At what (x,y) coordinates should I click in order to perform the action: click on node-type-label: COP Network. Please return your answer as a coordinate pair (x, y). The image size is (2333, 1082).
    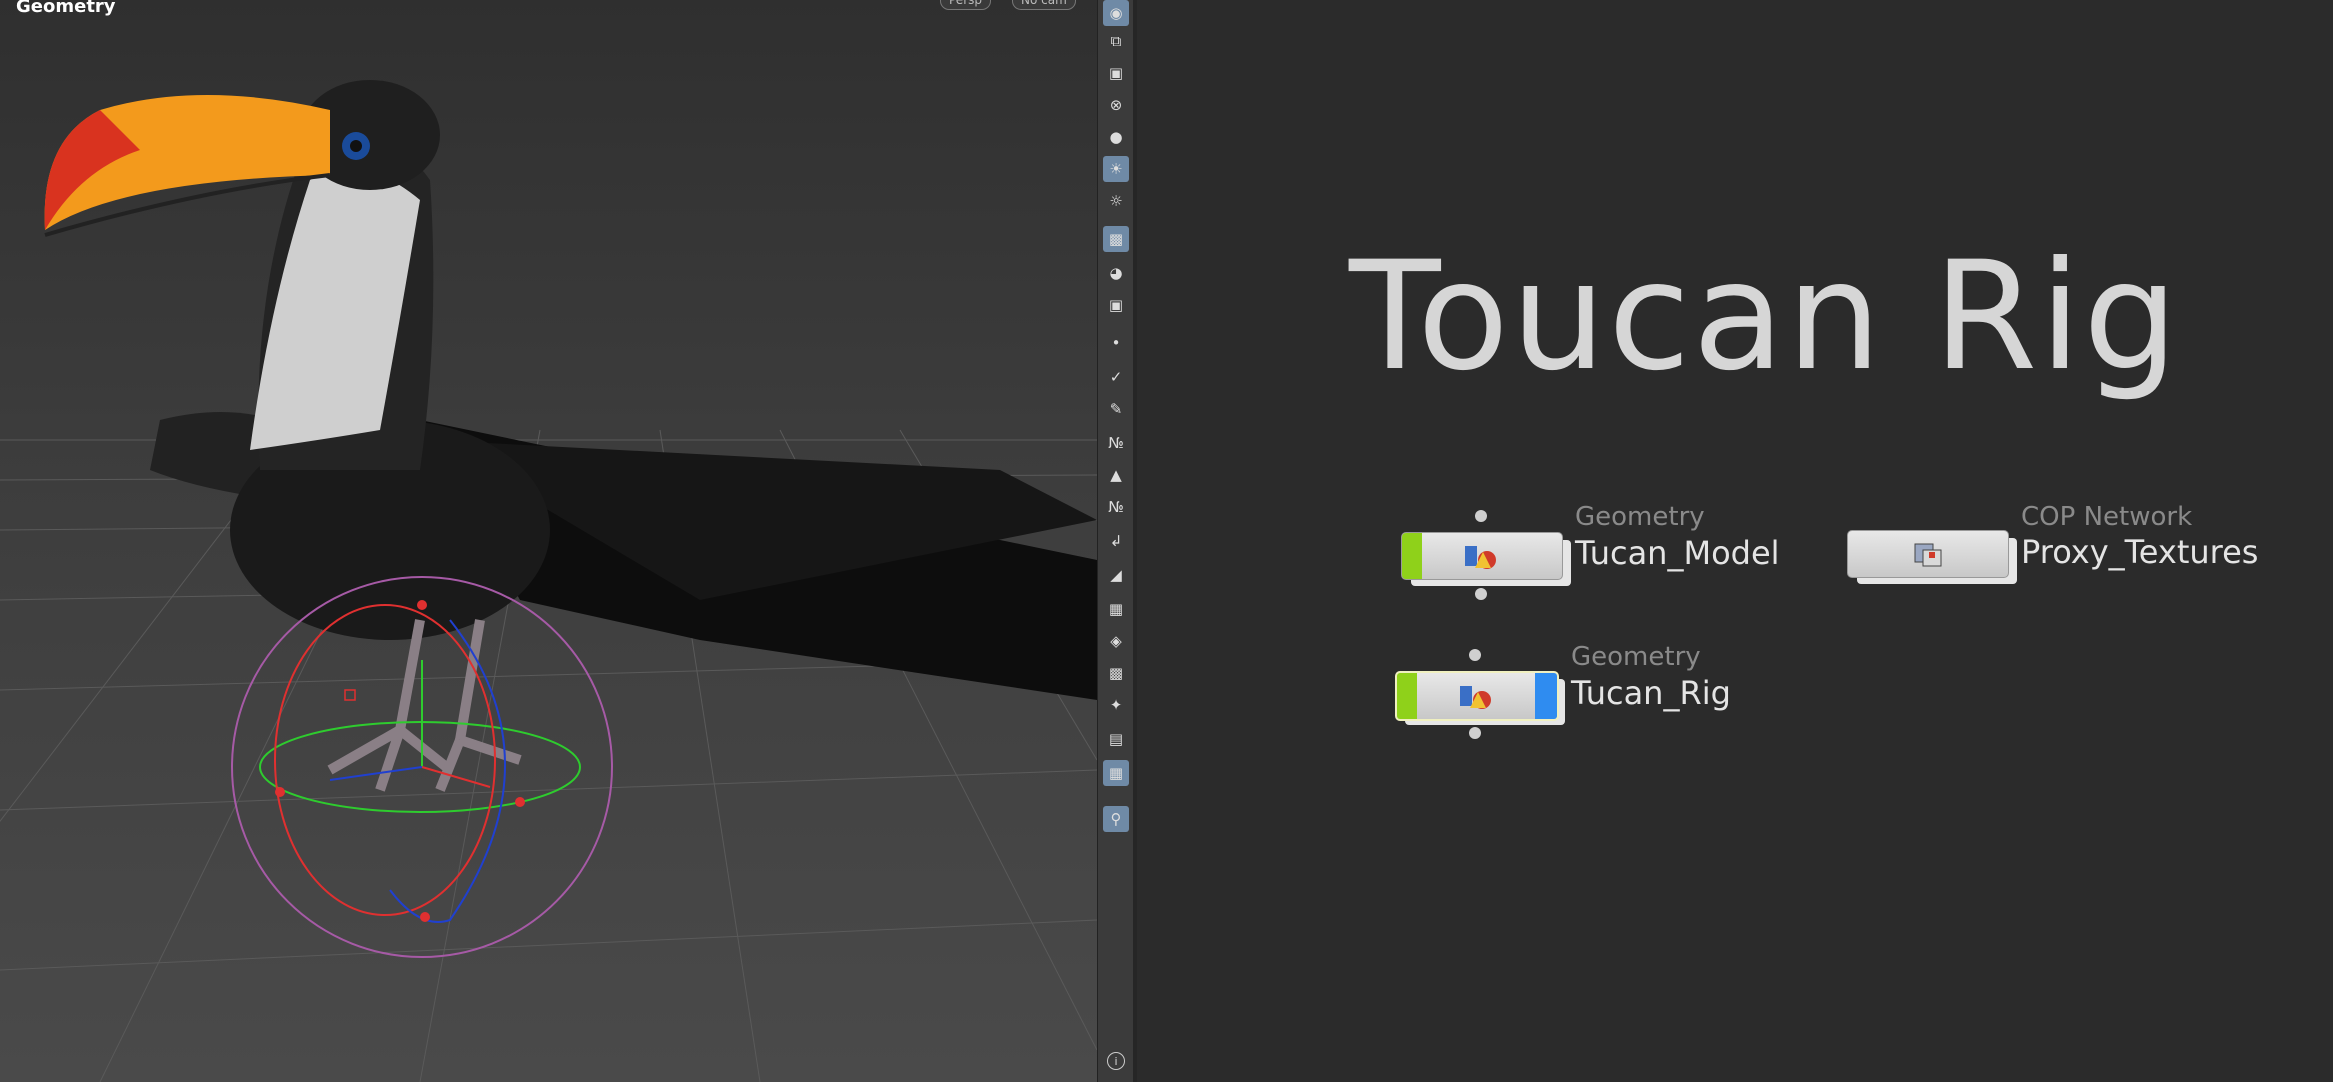
    Looking at the image, I should click on (2107, 517).